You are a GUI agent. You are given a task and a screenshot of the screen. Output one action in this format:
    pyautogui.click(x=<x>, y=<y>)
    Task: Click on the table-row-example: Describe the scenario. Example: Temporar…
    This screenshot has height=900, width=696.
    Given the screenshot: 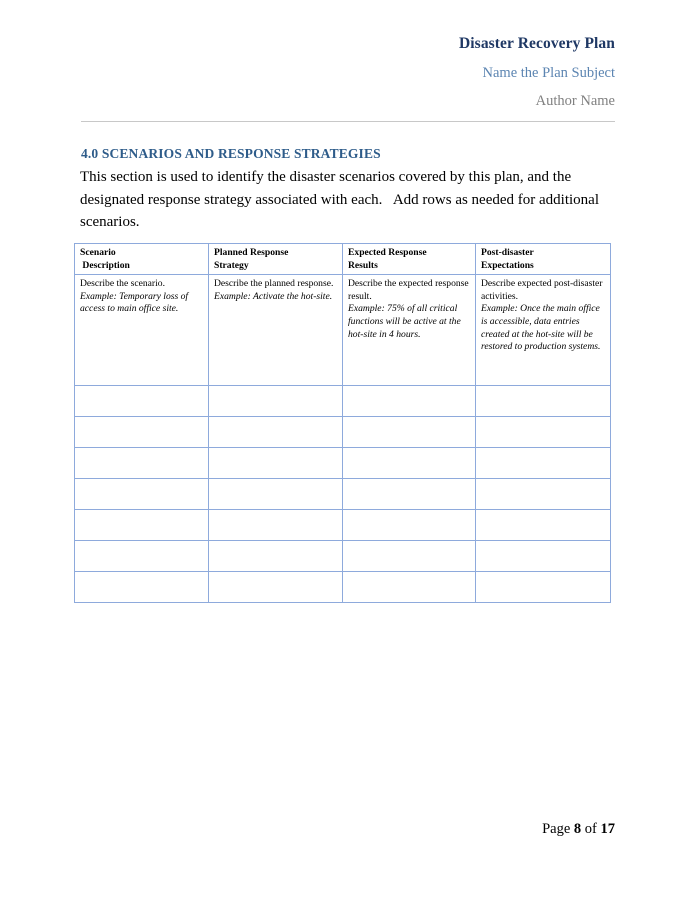 What is the action you would take?
    pyautogui.click(x=342, y=330)
    